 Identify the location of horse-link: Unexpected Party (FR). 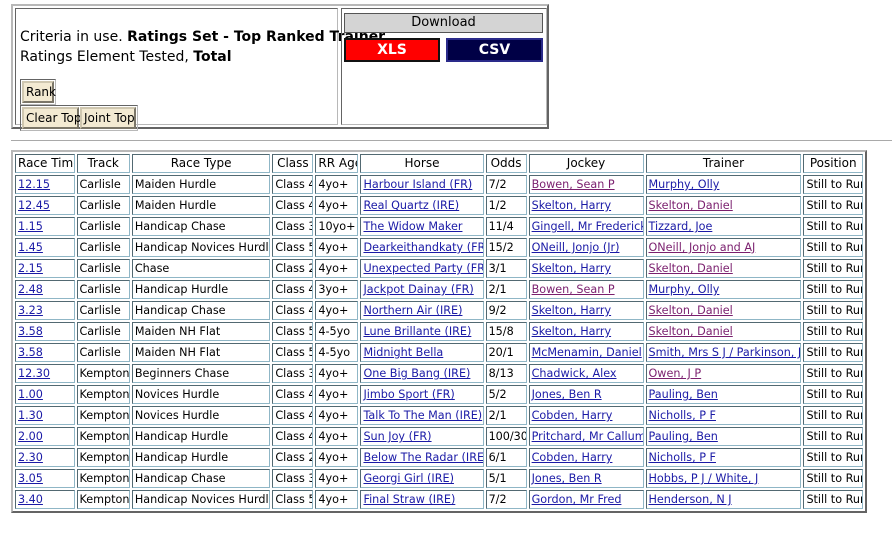
(422, 268).